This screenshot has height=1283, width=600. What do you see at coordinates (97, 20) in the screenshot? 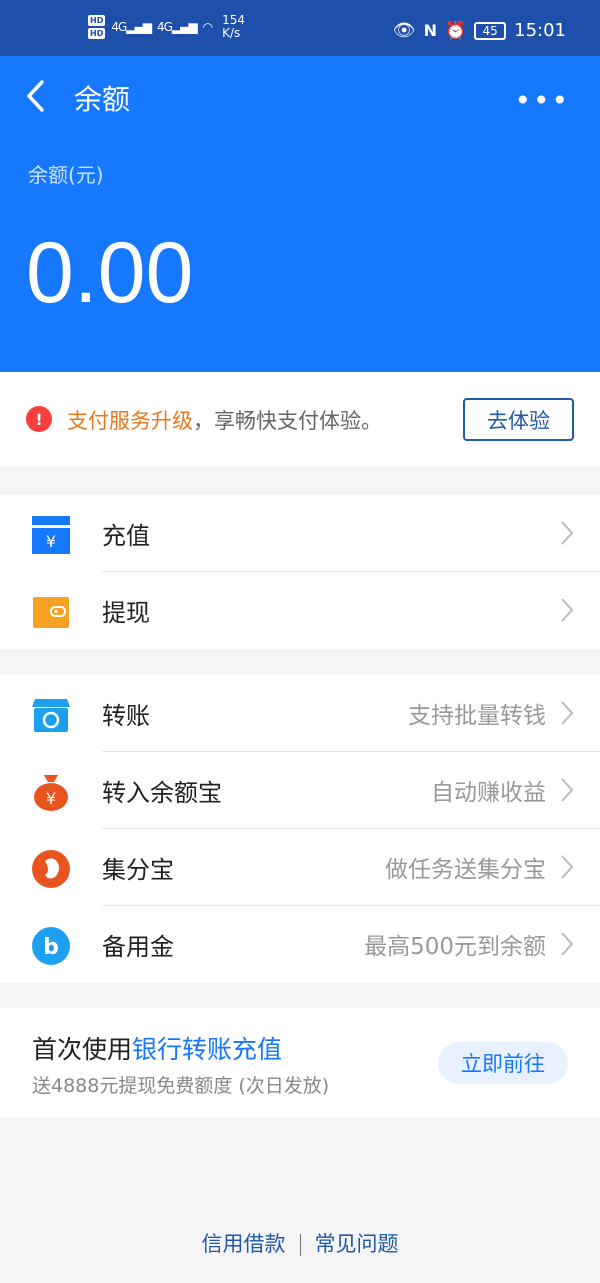
I see `hd-badge-1: HD` at bounding box center [97, 20].